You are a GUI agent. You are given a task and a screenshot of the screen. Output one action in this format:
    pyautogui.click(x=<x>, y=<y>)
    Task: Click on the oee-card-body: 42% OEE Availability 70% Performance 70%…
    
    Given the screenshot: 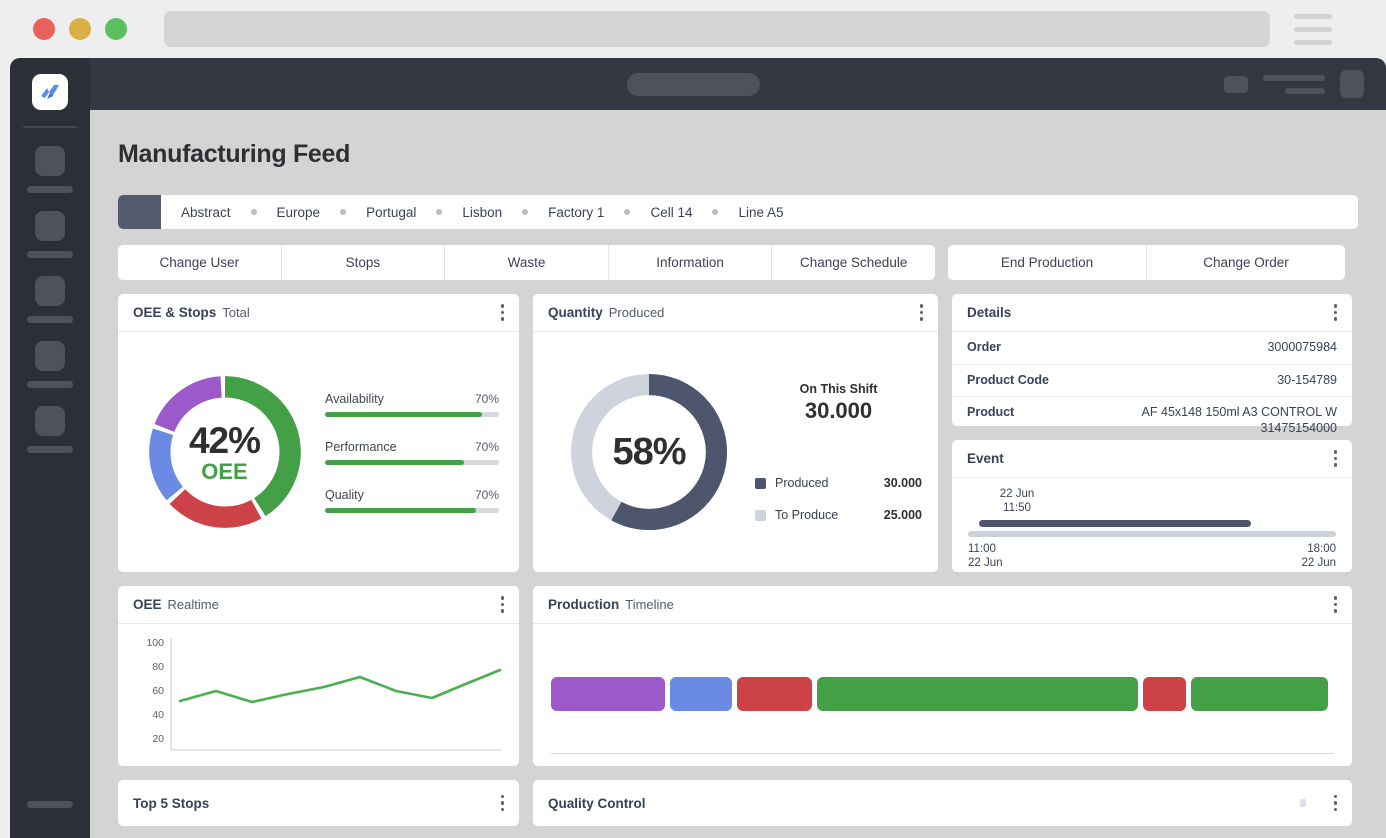 What is the action you would take?
    pyautogui.click(x=318, y=452)
    